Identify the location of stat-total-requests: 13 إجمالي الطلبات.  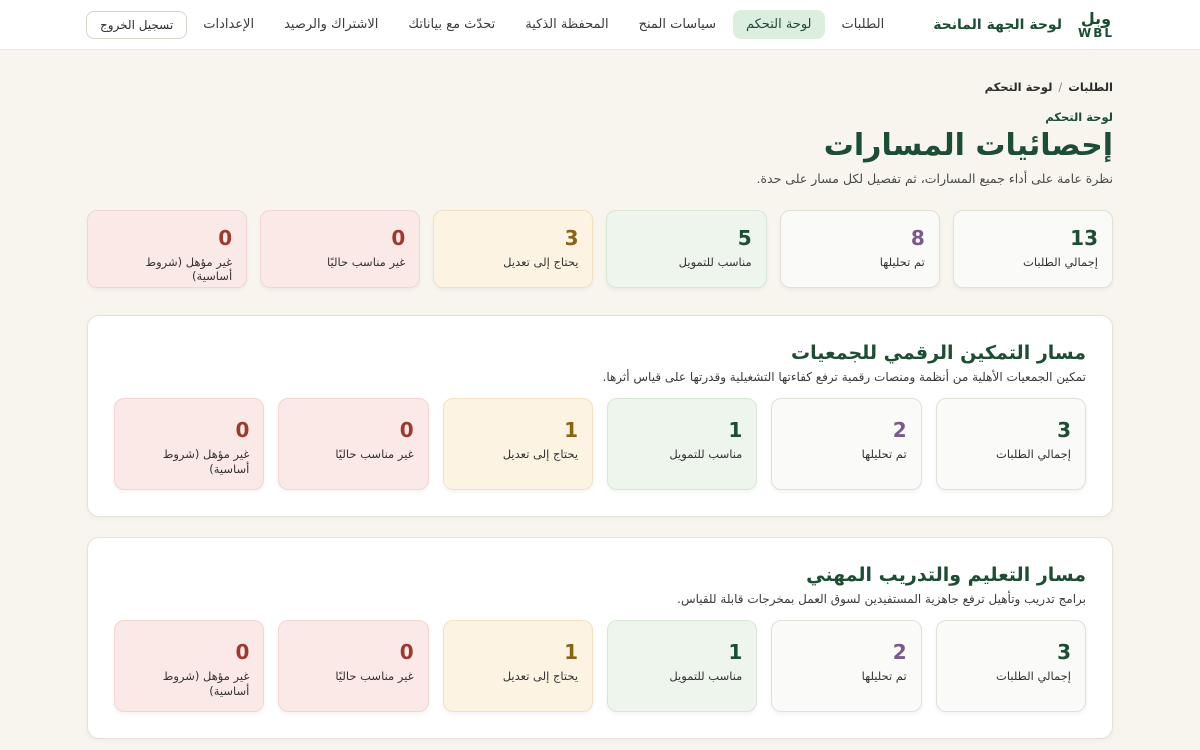
(1032, 249).